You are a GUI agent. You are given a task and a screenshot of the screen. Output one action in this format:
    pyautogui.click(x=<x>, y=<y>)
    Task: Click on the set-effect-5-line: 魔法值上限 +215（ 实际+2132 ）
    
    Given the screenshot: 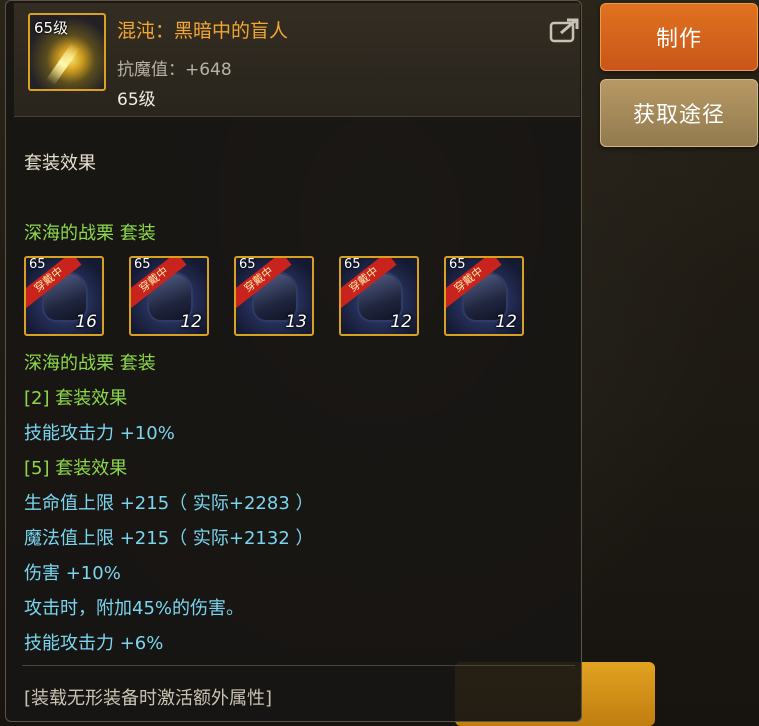 What is the action you would take?
    pyautogui.click(x=169, y=538)
    